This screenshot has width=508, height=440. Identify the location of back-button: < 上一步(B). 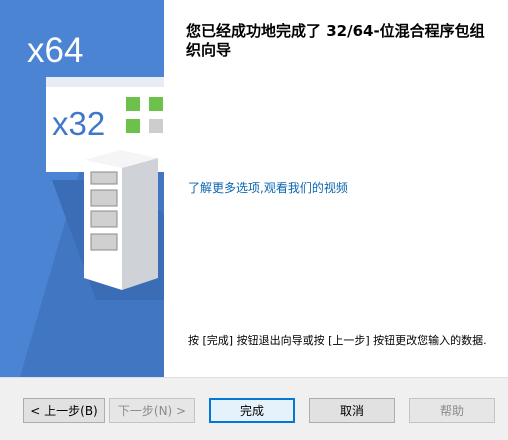
(64, 410).